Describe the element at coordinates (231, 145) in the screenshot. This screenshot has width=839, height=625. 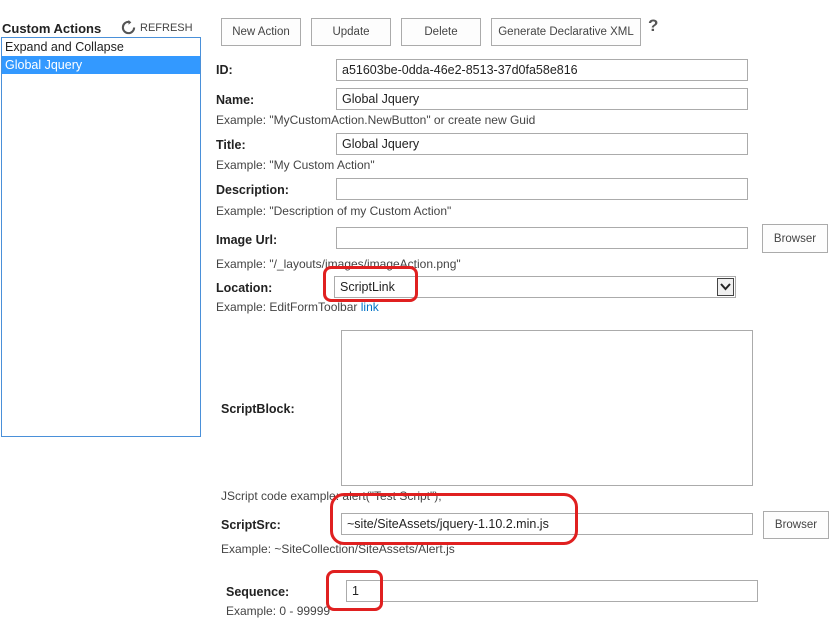
I see `title-label: Title:` at that location.